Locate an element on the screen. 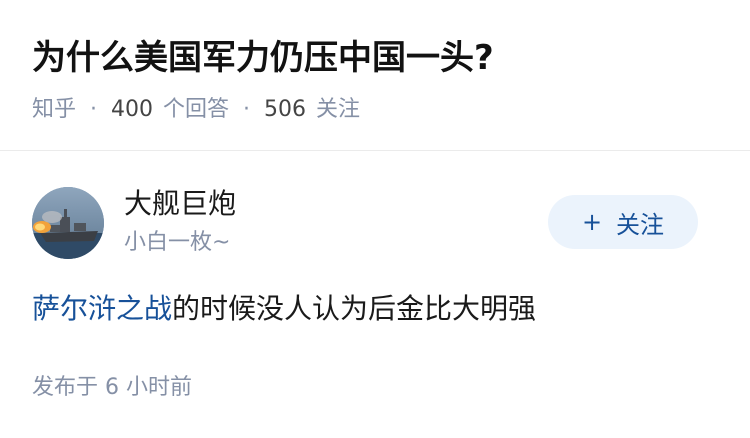 Image resolution: width=750 pixels, height=438 pixels. follower-count-label: 关注 is located at coordinates (338, 109).